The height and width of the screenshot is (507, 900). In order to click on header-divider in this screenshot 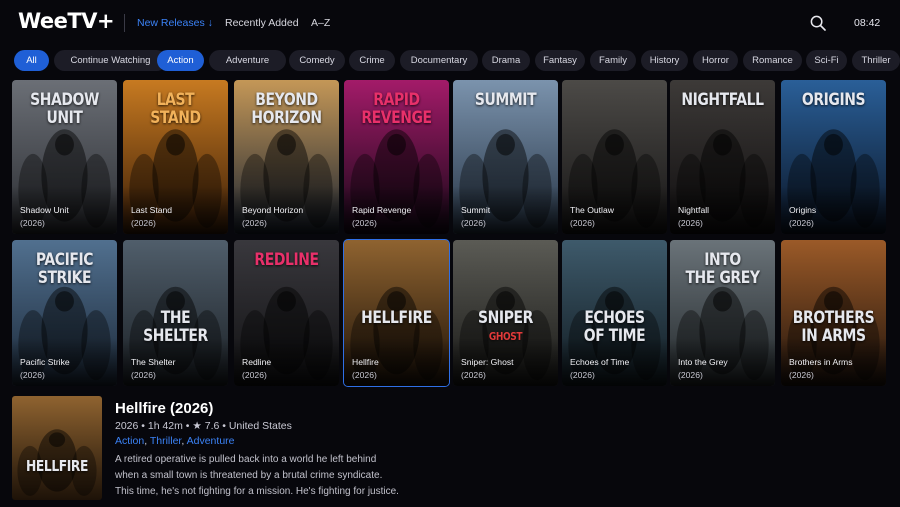, I will do `click(124, 23)`.